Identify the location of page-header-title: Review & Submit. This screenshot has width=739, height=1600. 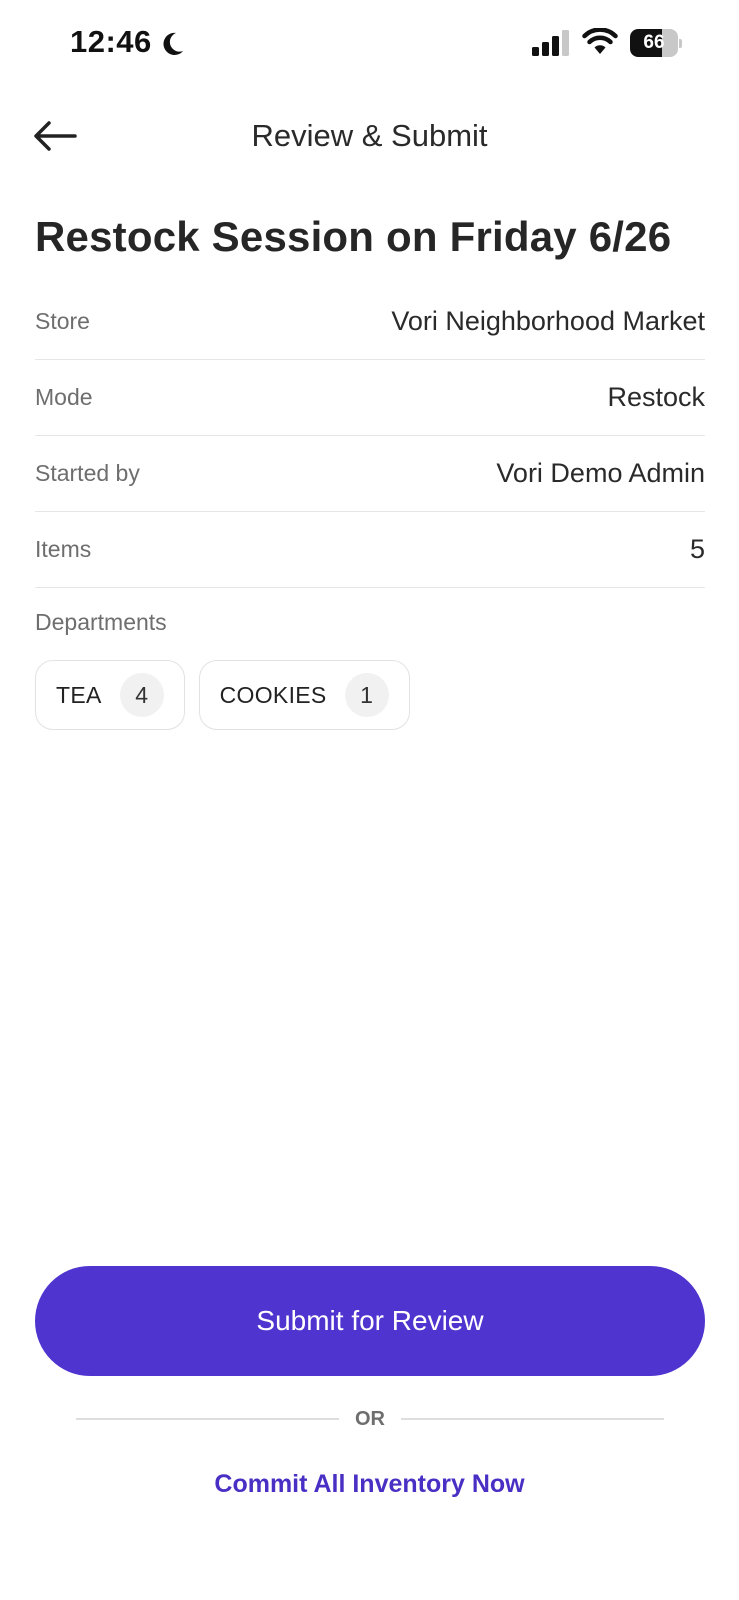
(369, 135).